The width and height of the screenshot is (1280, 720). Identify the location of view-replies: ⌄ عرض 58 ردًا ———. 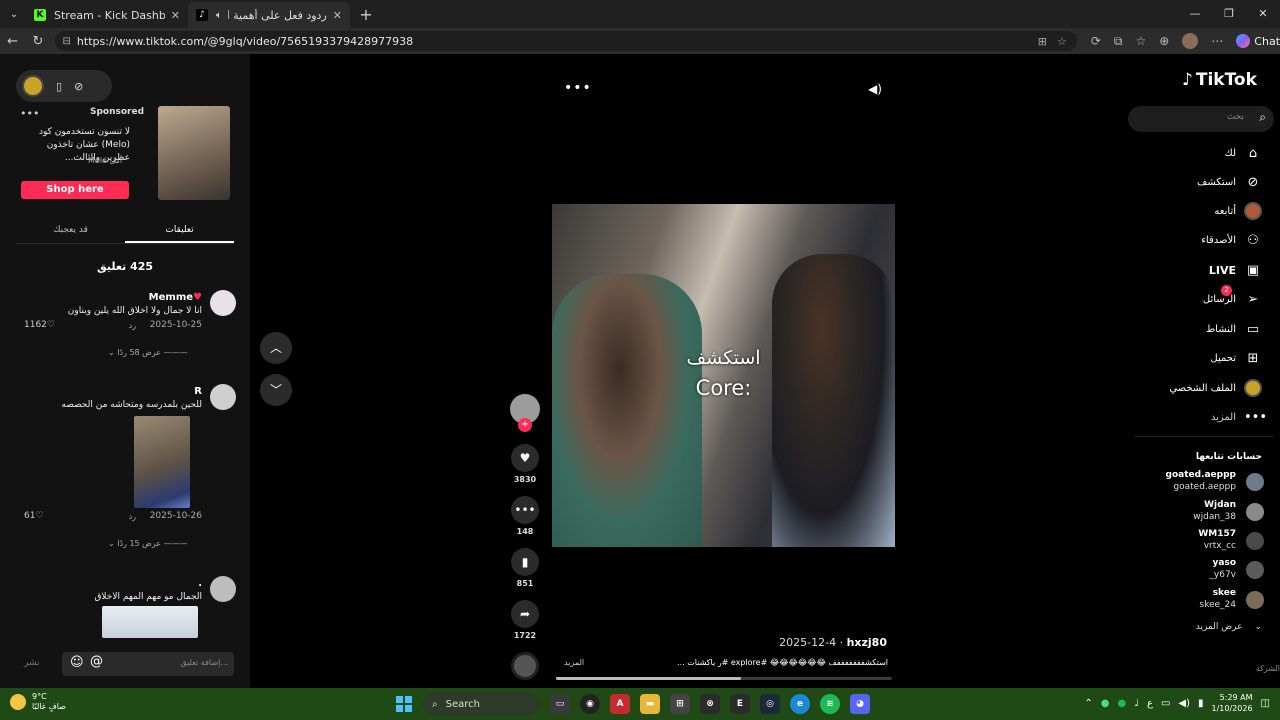
(148, 352).